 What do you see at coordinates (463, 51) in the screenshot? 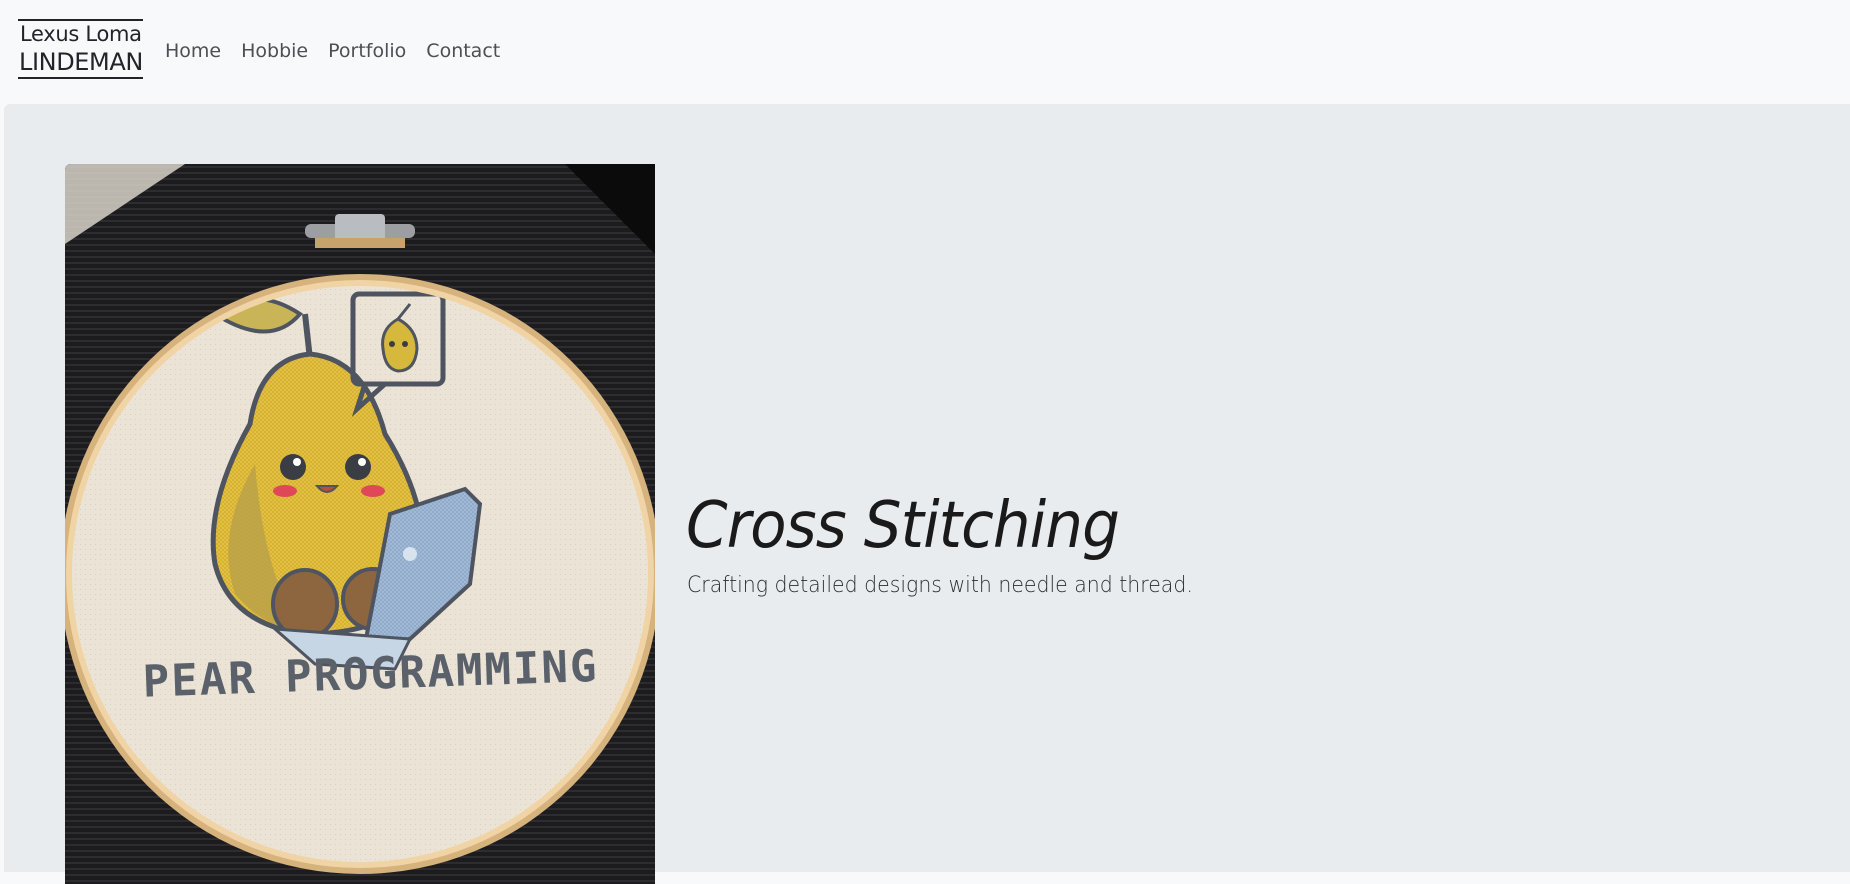
I see `nav-link-contact: Contact` at bounding box center [463, 51].